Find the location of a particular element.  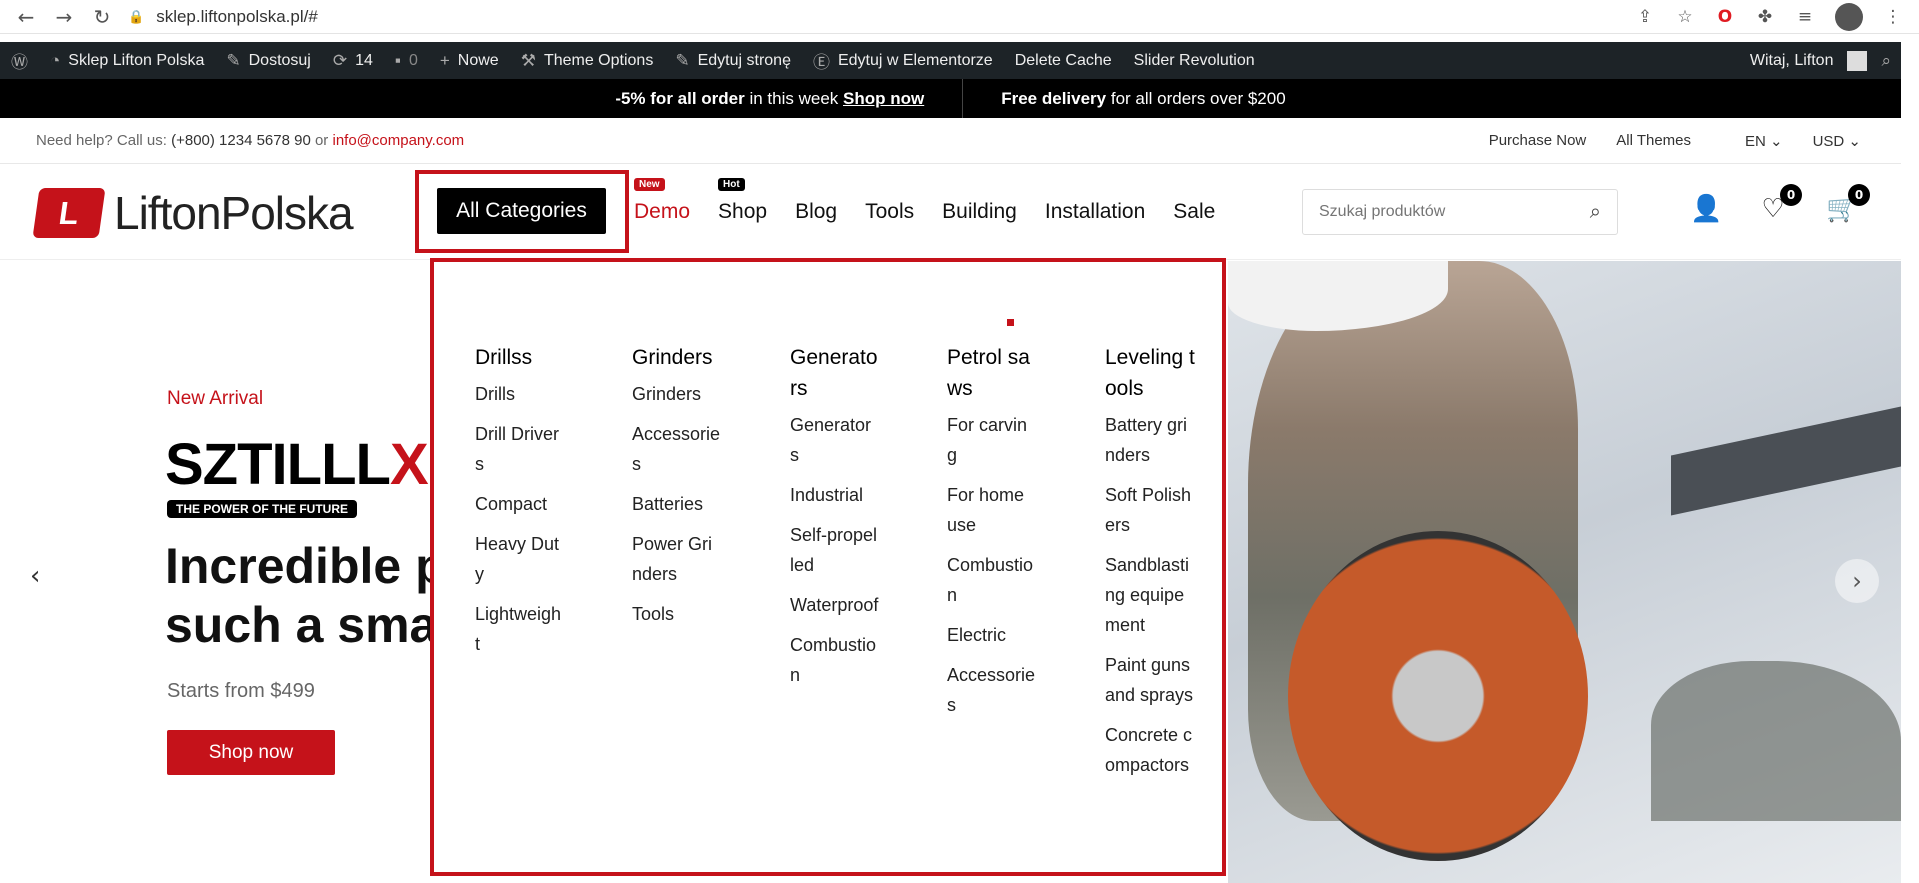

mega-link: Industrial is located at coordinates (835, 495).